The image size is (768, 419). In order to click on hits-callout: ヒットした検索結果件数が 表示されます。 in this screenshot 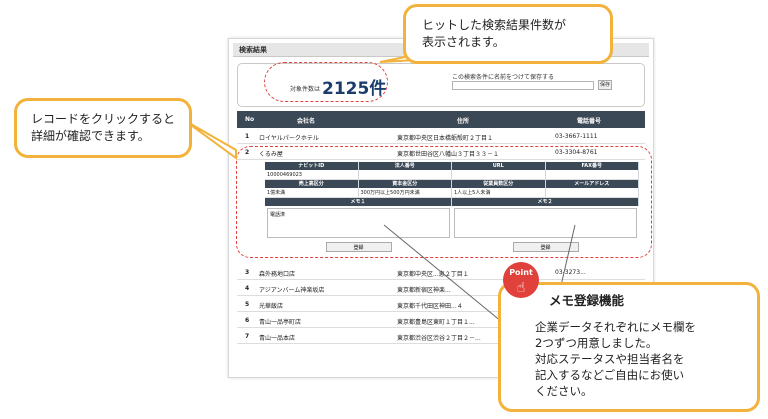, I will do `click(508, 34)`.